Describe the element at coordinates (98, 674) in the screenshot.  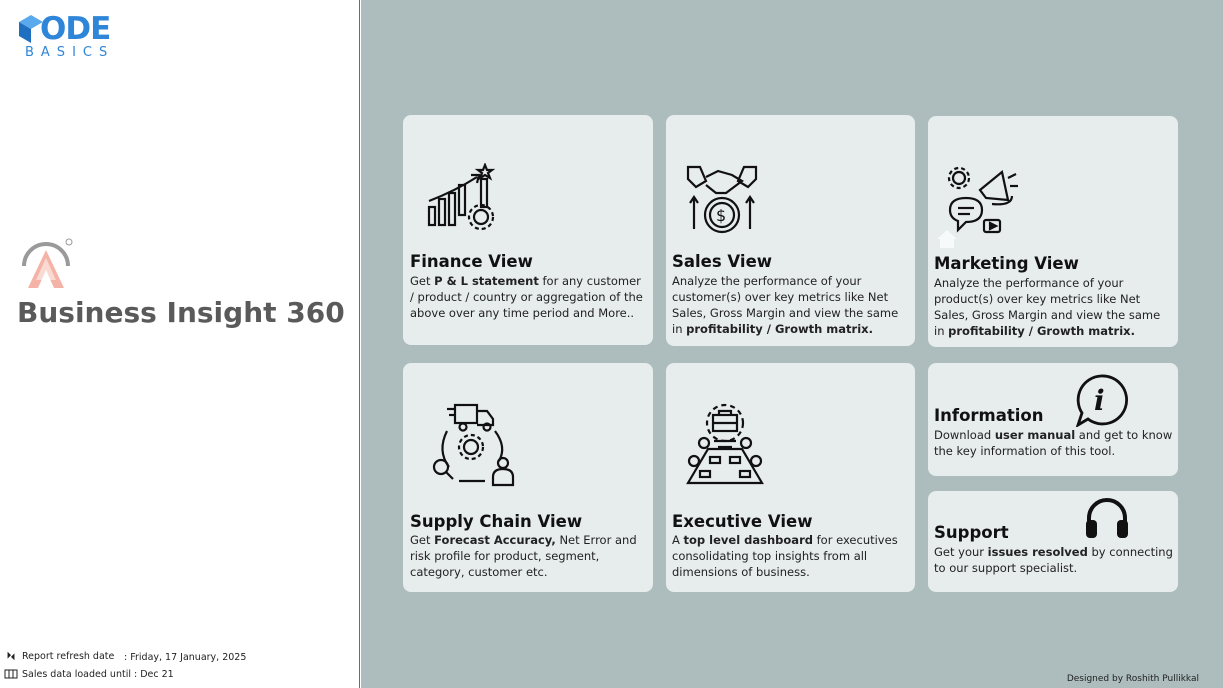
I see `loaded-label: Sales data loaded until : Dec 21` at that location.